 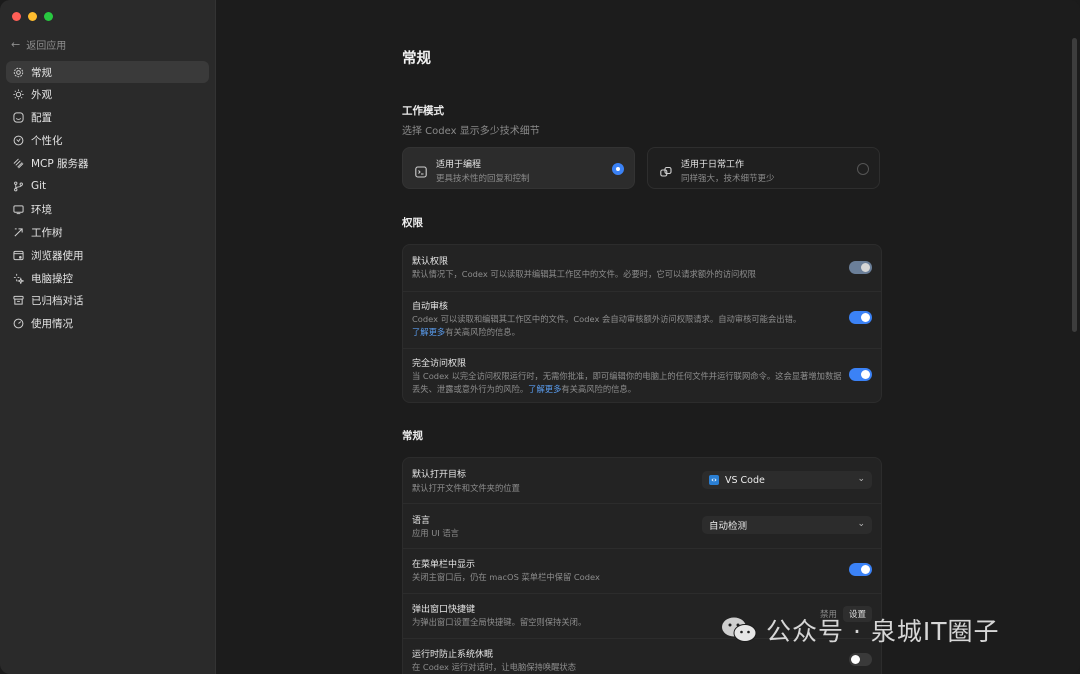 I want to click on row-desc: 关闭主窗口后，仍在 macOS 菜单栏中保留 Codex, so click(x=506, y=577).